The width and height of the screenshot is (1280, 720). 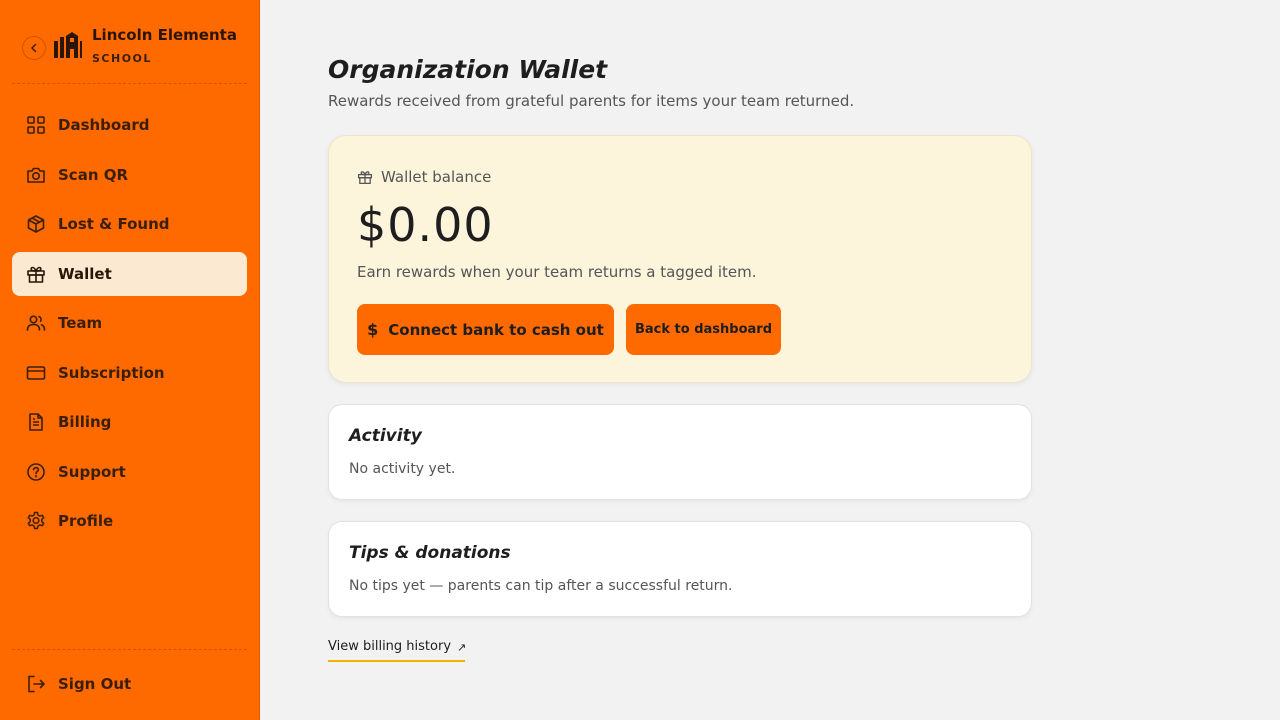 I want to click on users-icon, so click(x=36, y=323).